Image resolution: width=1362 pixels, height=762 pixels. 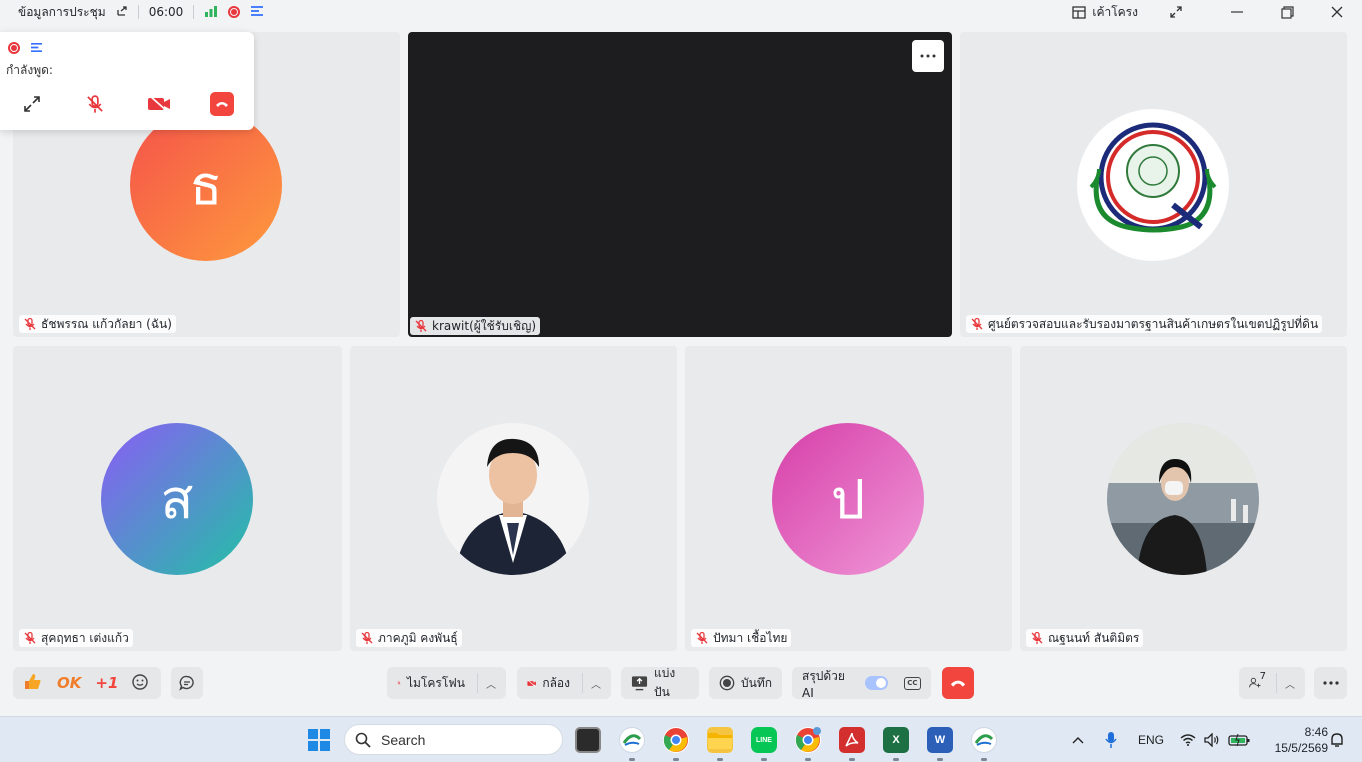 What do you see at coordinates (681, 12) in the screenshot?
I see `title-bar: ข้อมูลการประชุม 06:00 เค้าโครง` at bounding box center [681, 12].